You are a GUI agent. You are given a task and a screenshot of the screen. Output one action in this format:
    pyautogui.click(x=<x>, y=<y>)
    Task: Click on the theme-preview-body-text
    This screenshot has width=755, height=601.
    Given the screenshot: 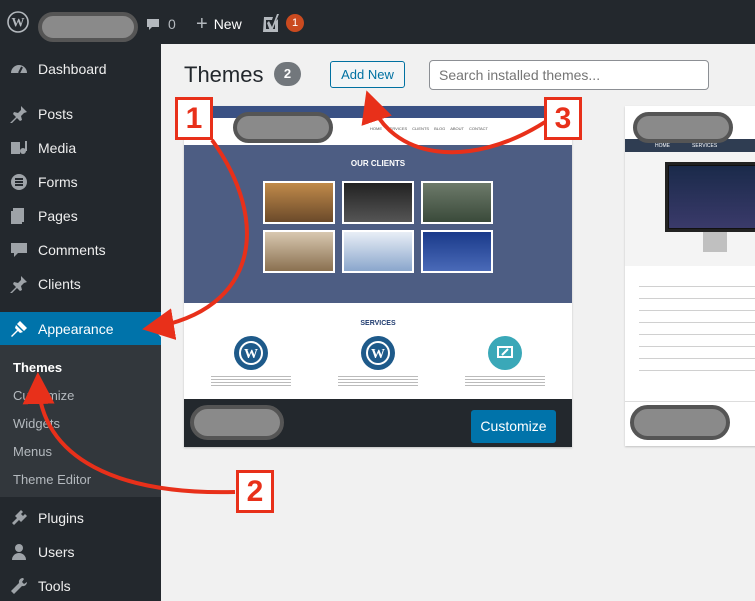 What is the action you would take?
    pyautogui.click(x=697, y=331)
    